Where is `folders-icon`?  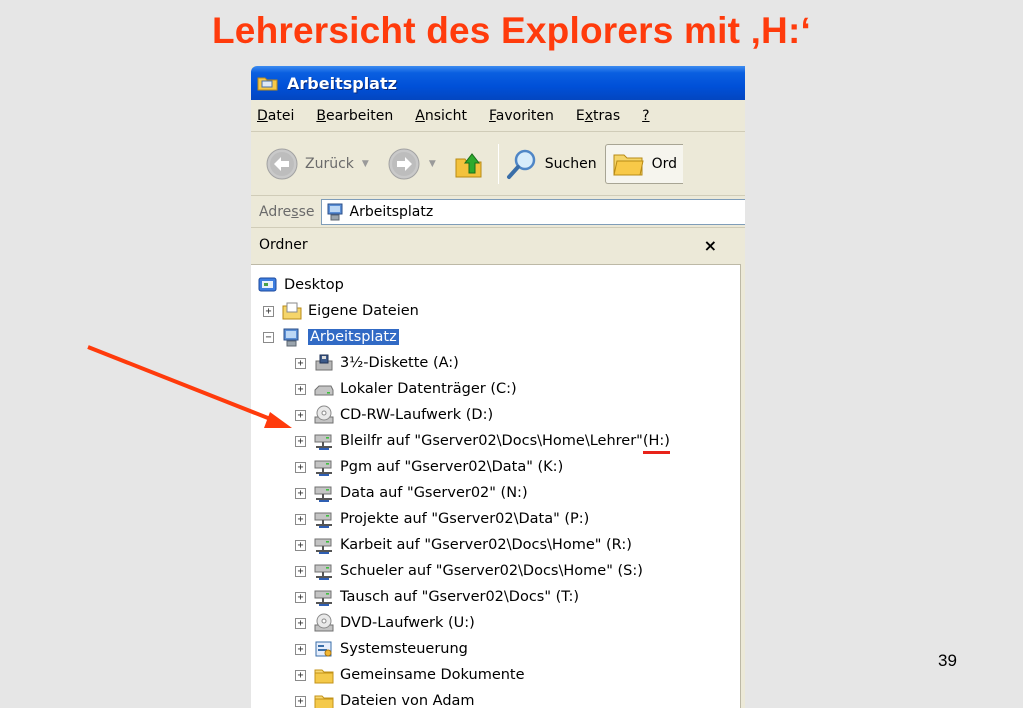 folders-icon is located at coordinates (628, 164).